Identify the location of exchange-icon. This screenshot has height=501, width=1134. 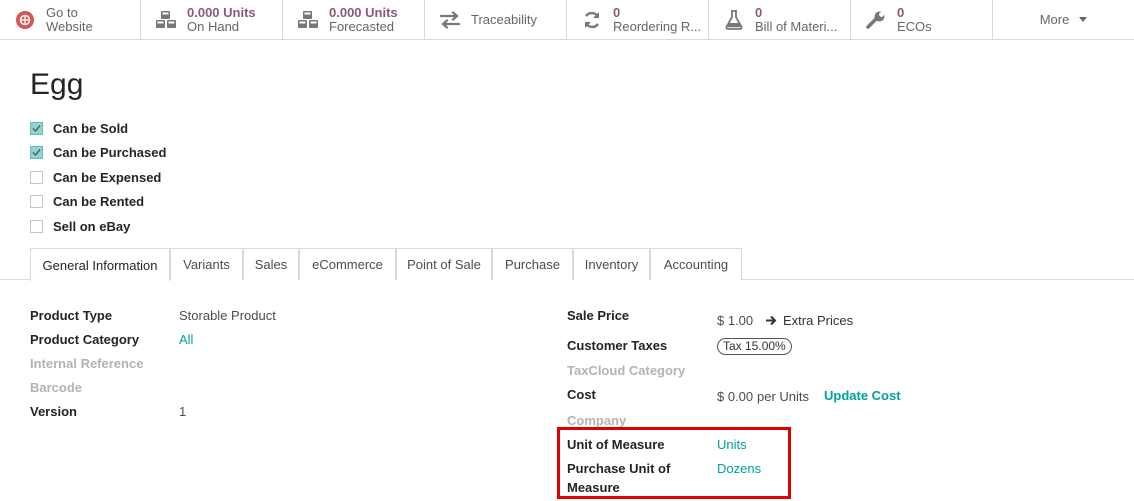
(450, 20).